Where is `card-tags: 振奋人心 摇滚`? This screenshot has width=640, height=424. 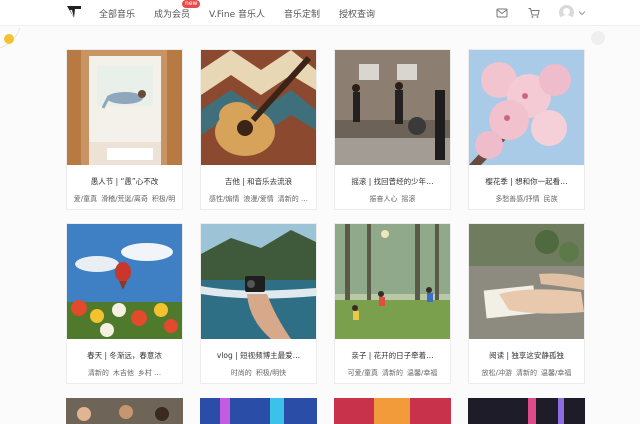
card-tags: 振奋人心 摇滚 is located at coordinates (392, 199).